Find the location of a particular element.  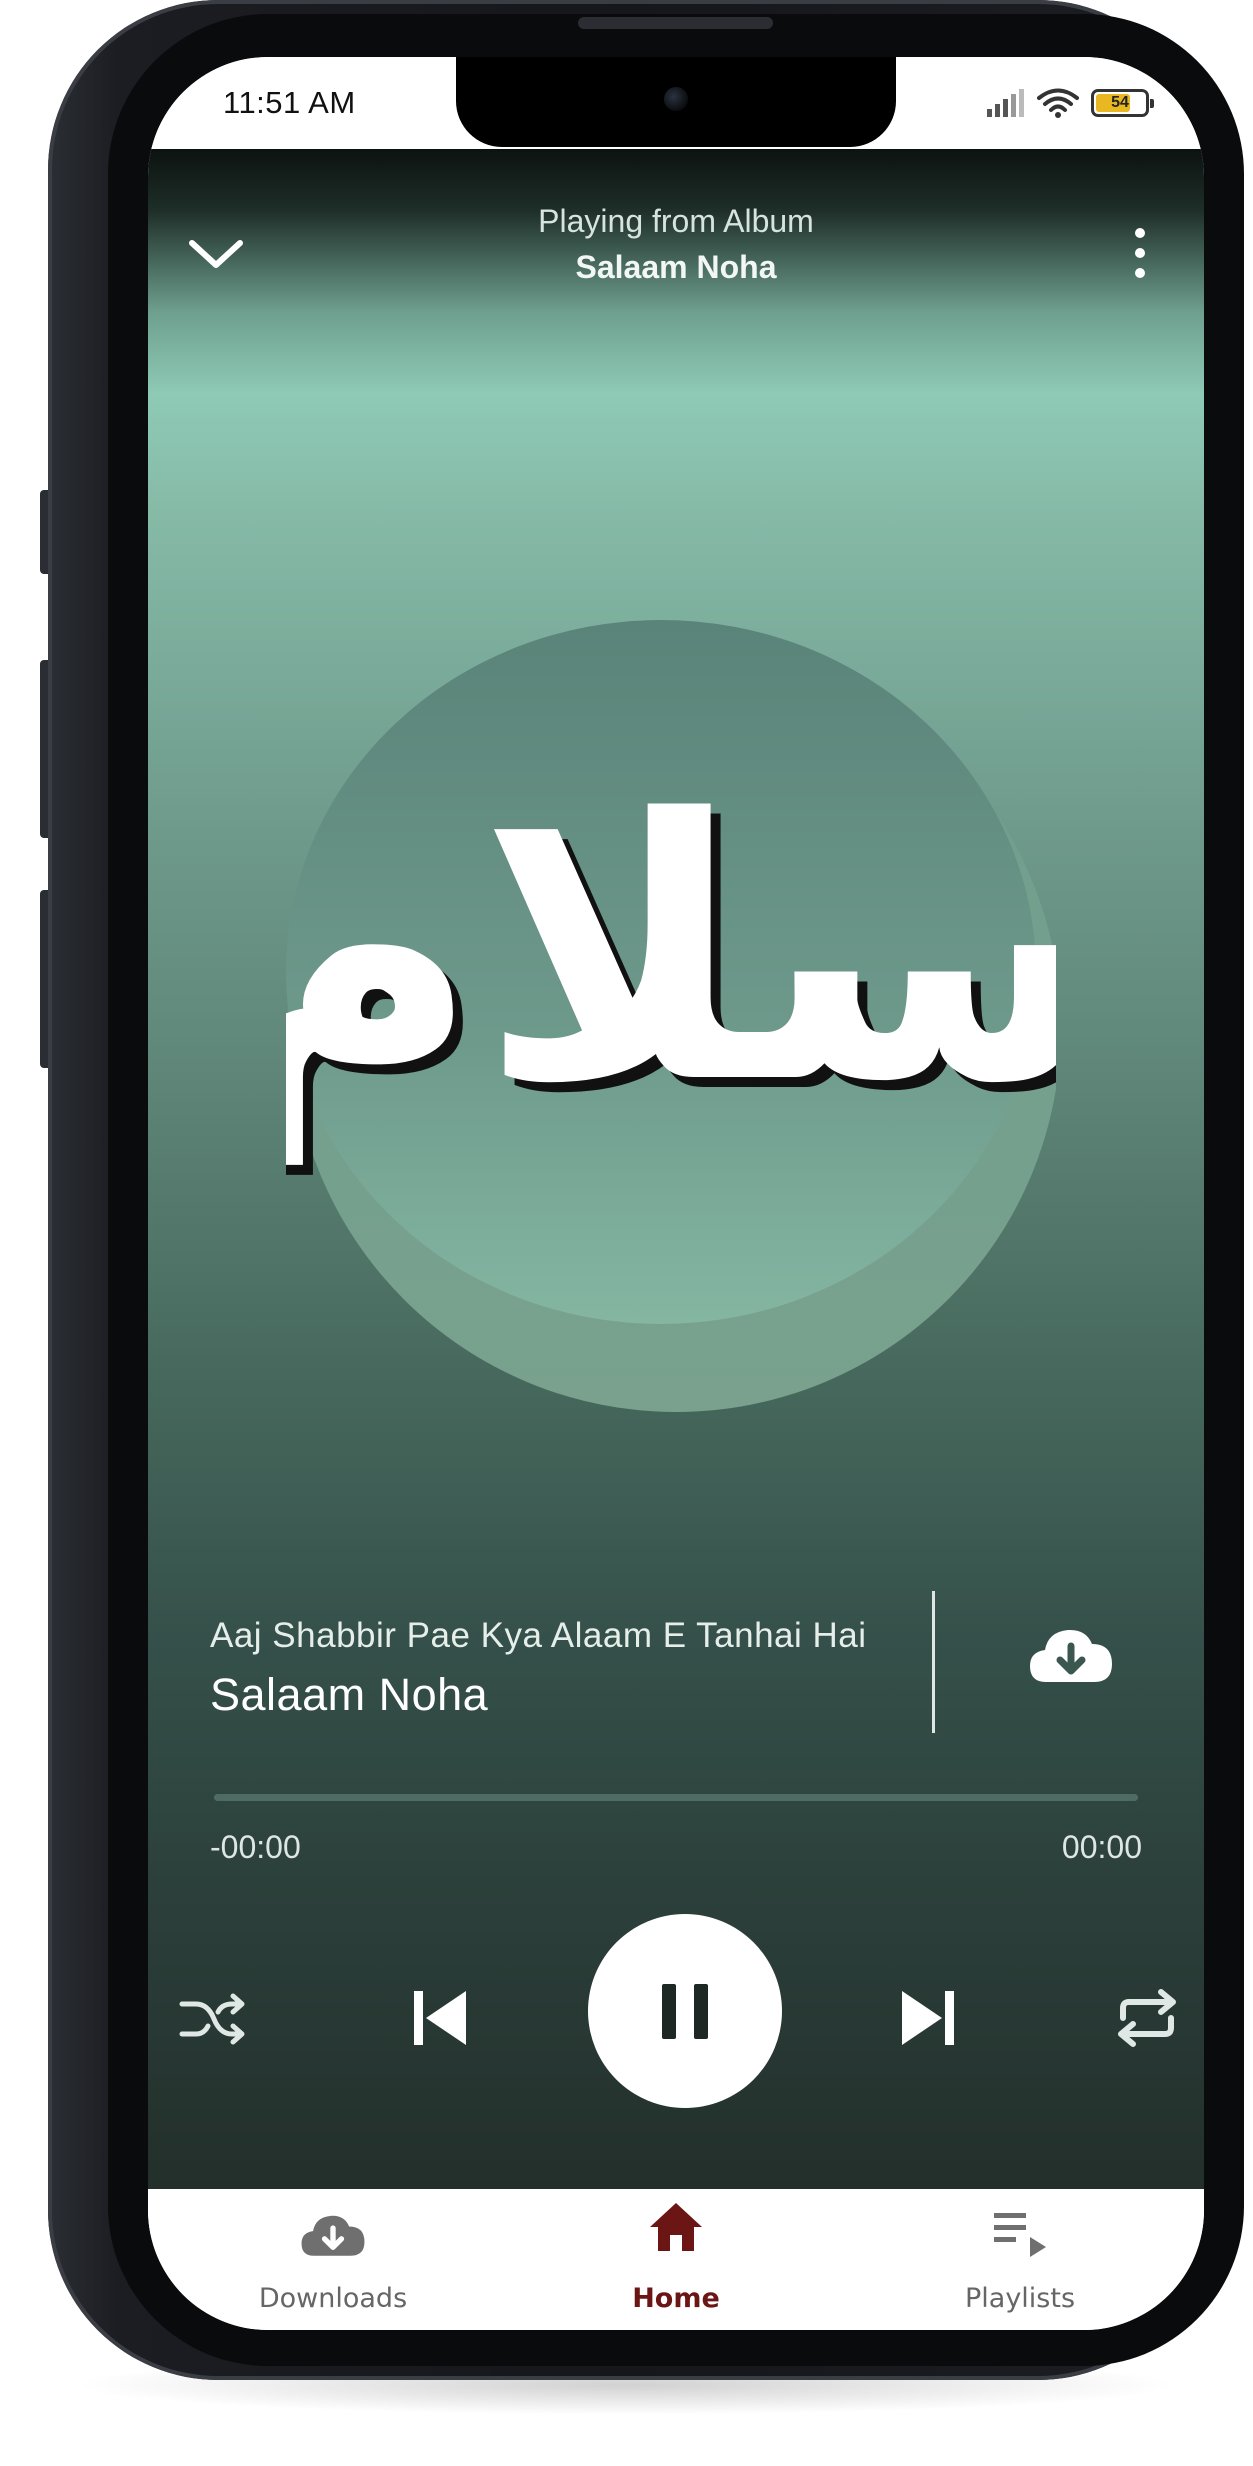

track-subtitle: Aaj Shabbir Pae Kya Alaam E Tanhai Hai is located at coordinates (538, 1635).